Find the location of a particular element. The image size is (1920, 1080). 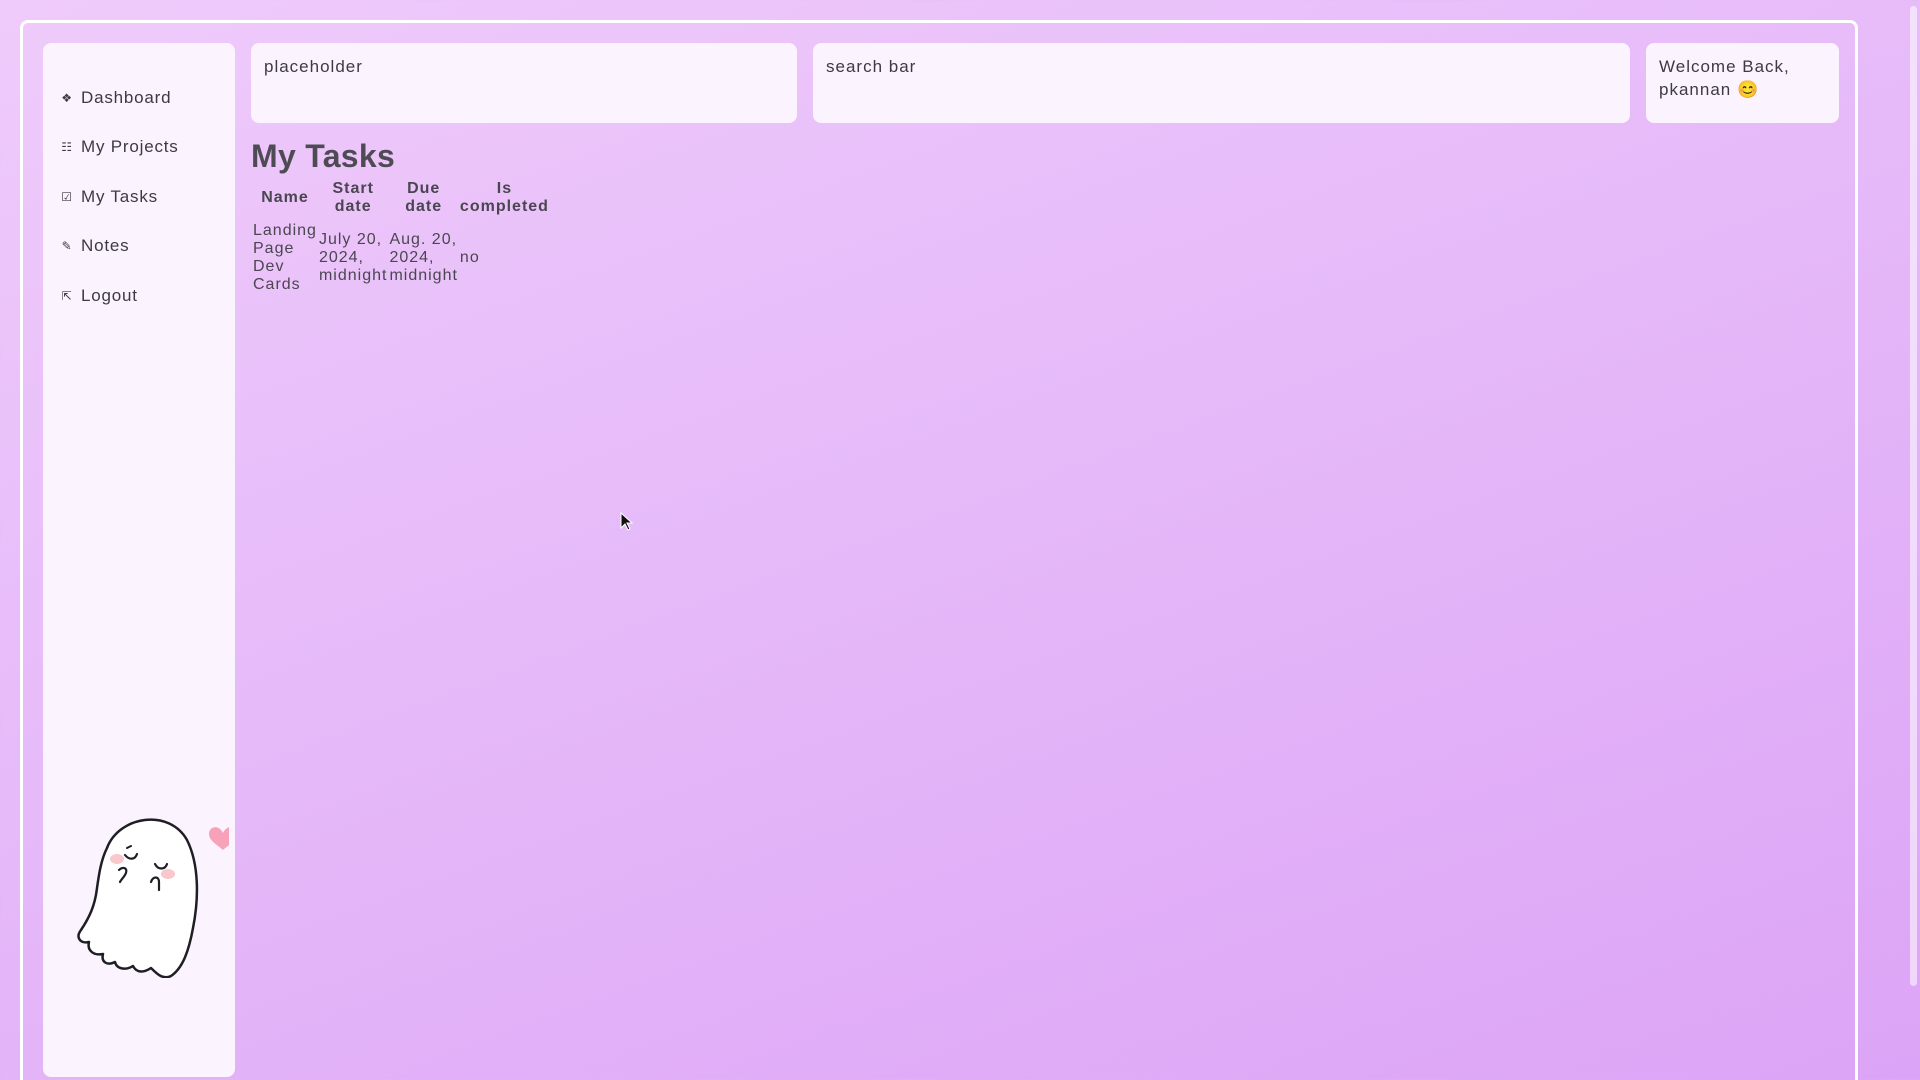

cell-text: Aug. 20, is located at coordinates (423, 239).